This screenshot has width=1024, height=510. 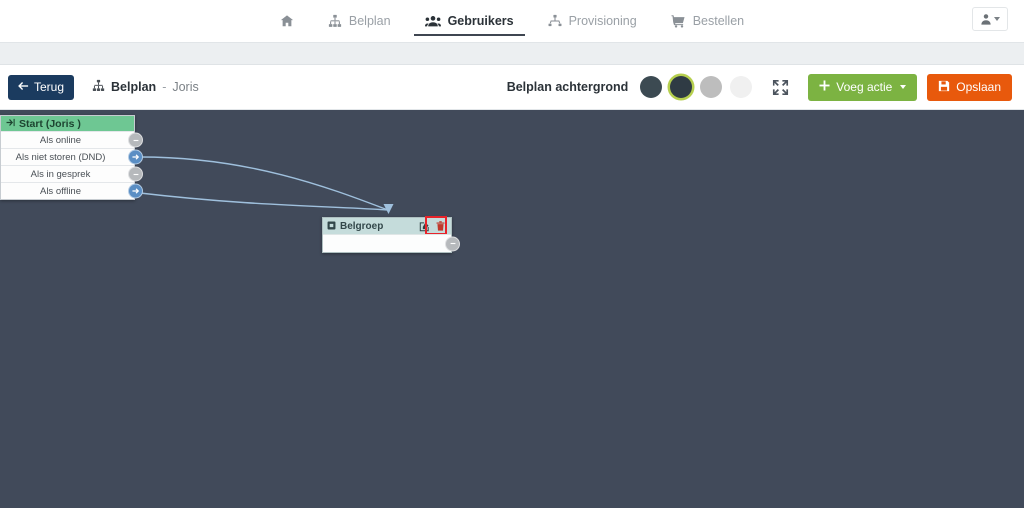 What do you see at coordinates (986, 19) in the screenshot?
I see `user-icon` at bounding box center [986, 19].